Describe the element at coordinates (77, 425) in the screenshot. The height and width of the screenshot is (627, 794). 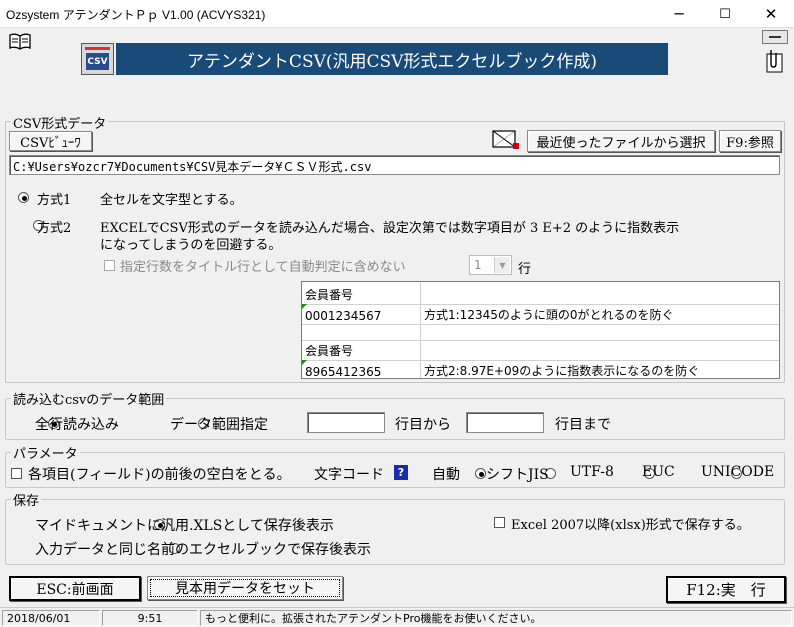
I see `all-rows-label: 全行読み込み` at that location.